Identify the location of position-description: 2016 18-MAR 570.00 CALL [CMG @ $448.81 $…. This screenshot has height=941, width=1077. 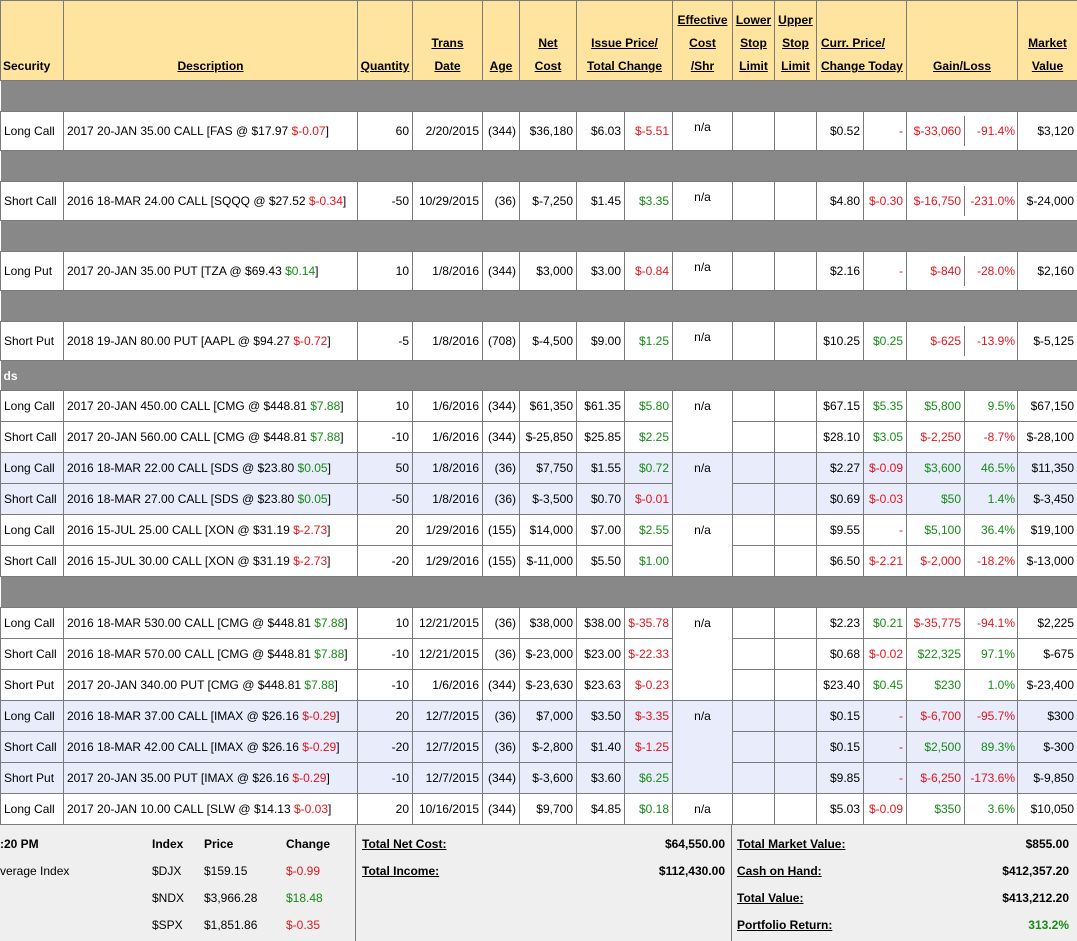
(210, 654).